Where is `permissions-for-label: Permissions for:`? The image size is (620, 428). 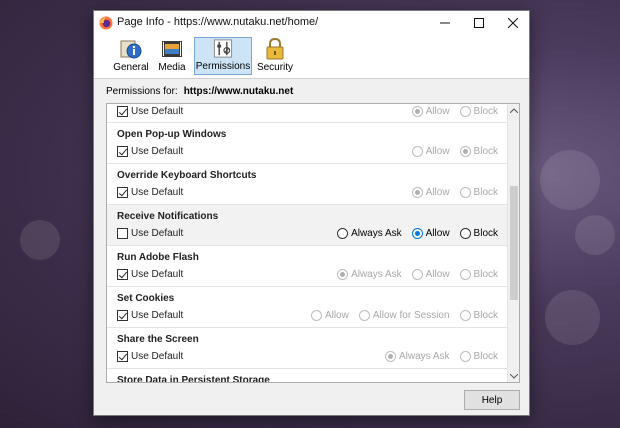
permissions-for-label: Permissions for: is located at coordinates (142, 91).